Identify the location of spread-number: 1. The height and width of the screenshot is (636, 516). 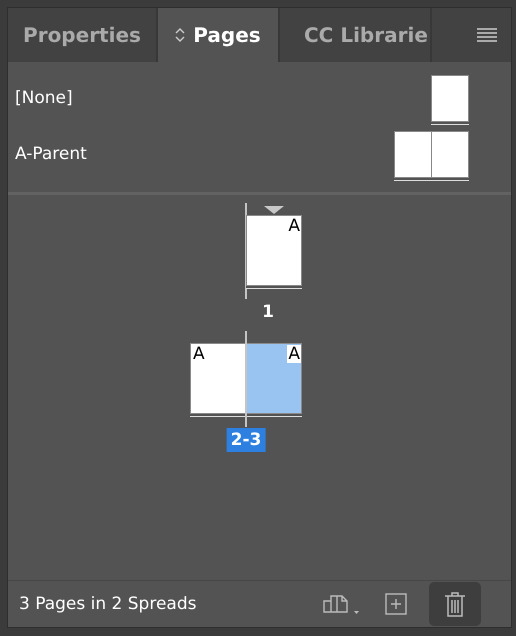
(268, 312).